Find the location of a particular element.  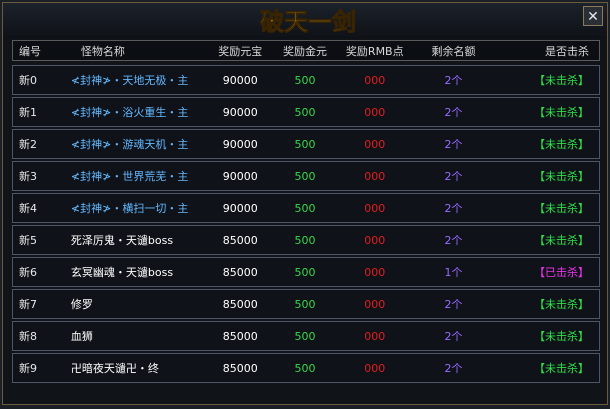

row-name: ≮封神≯・世界荒芜・主 is located at coordinates (129, 176).